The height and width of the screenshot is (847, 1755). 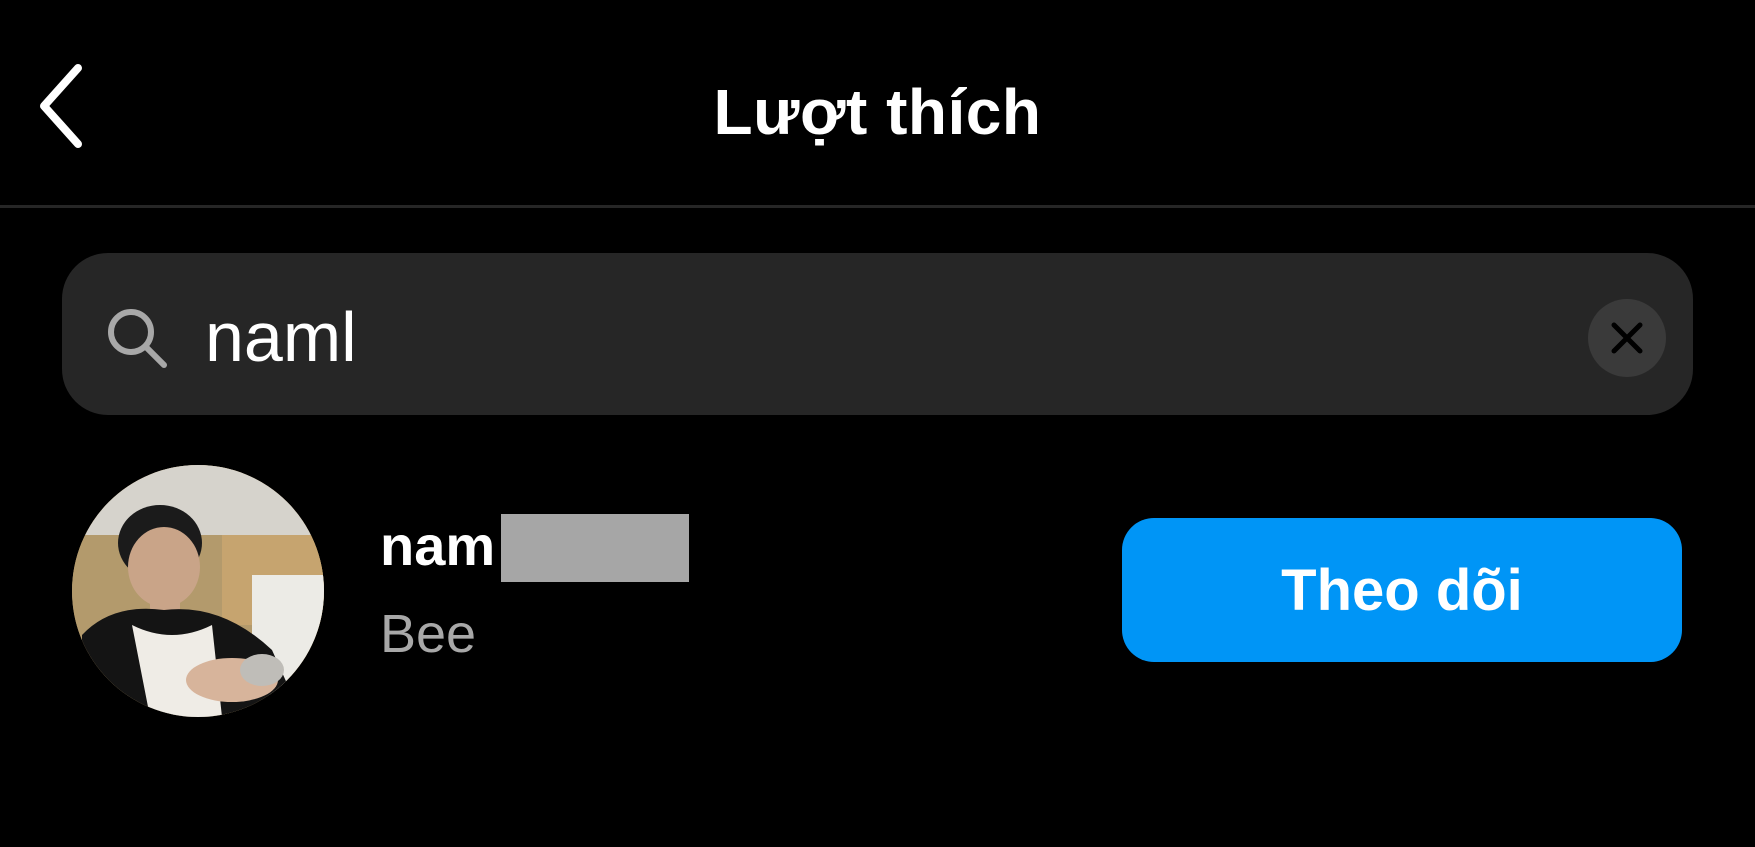 I want to click on username-row: nam, so click(x=535, y=546).